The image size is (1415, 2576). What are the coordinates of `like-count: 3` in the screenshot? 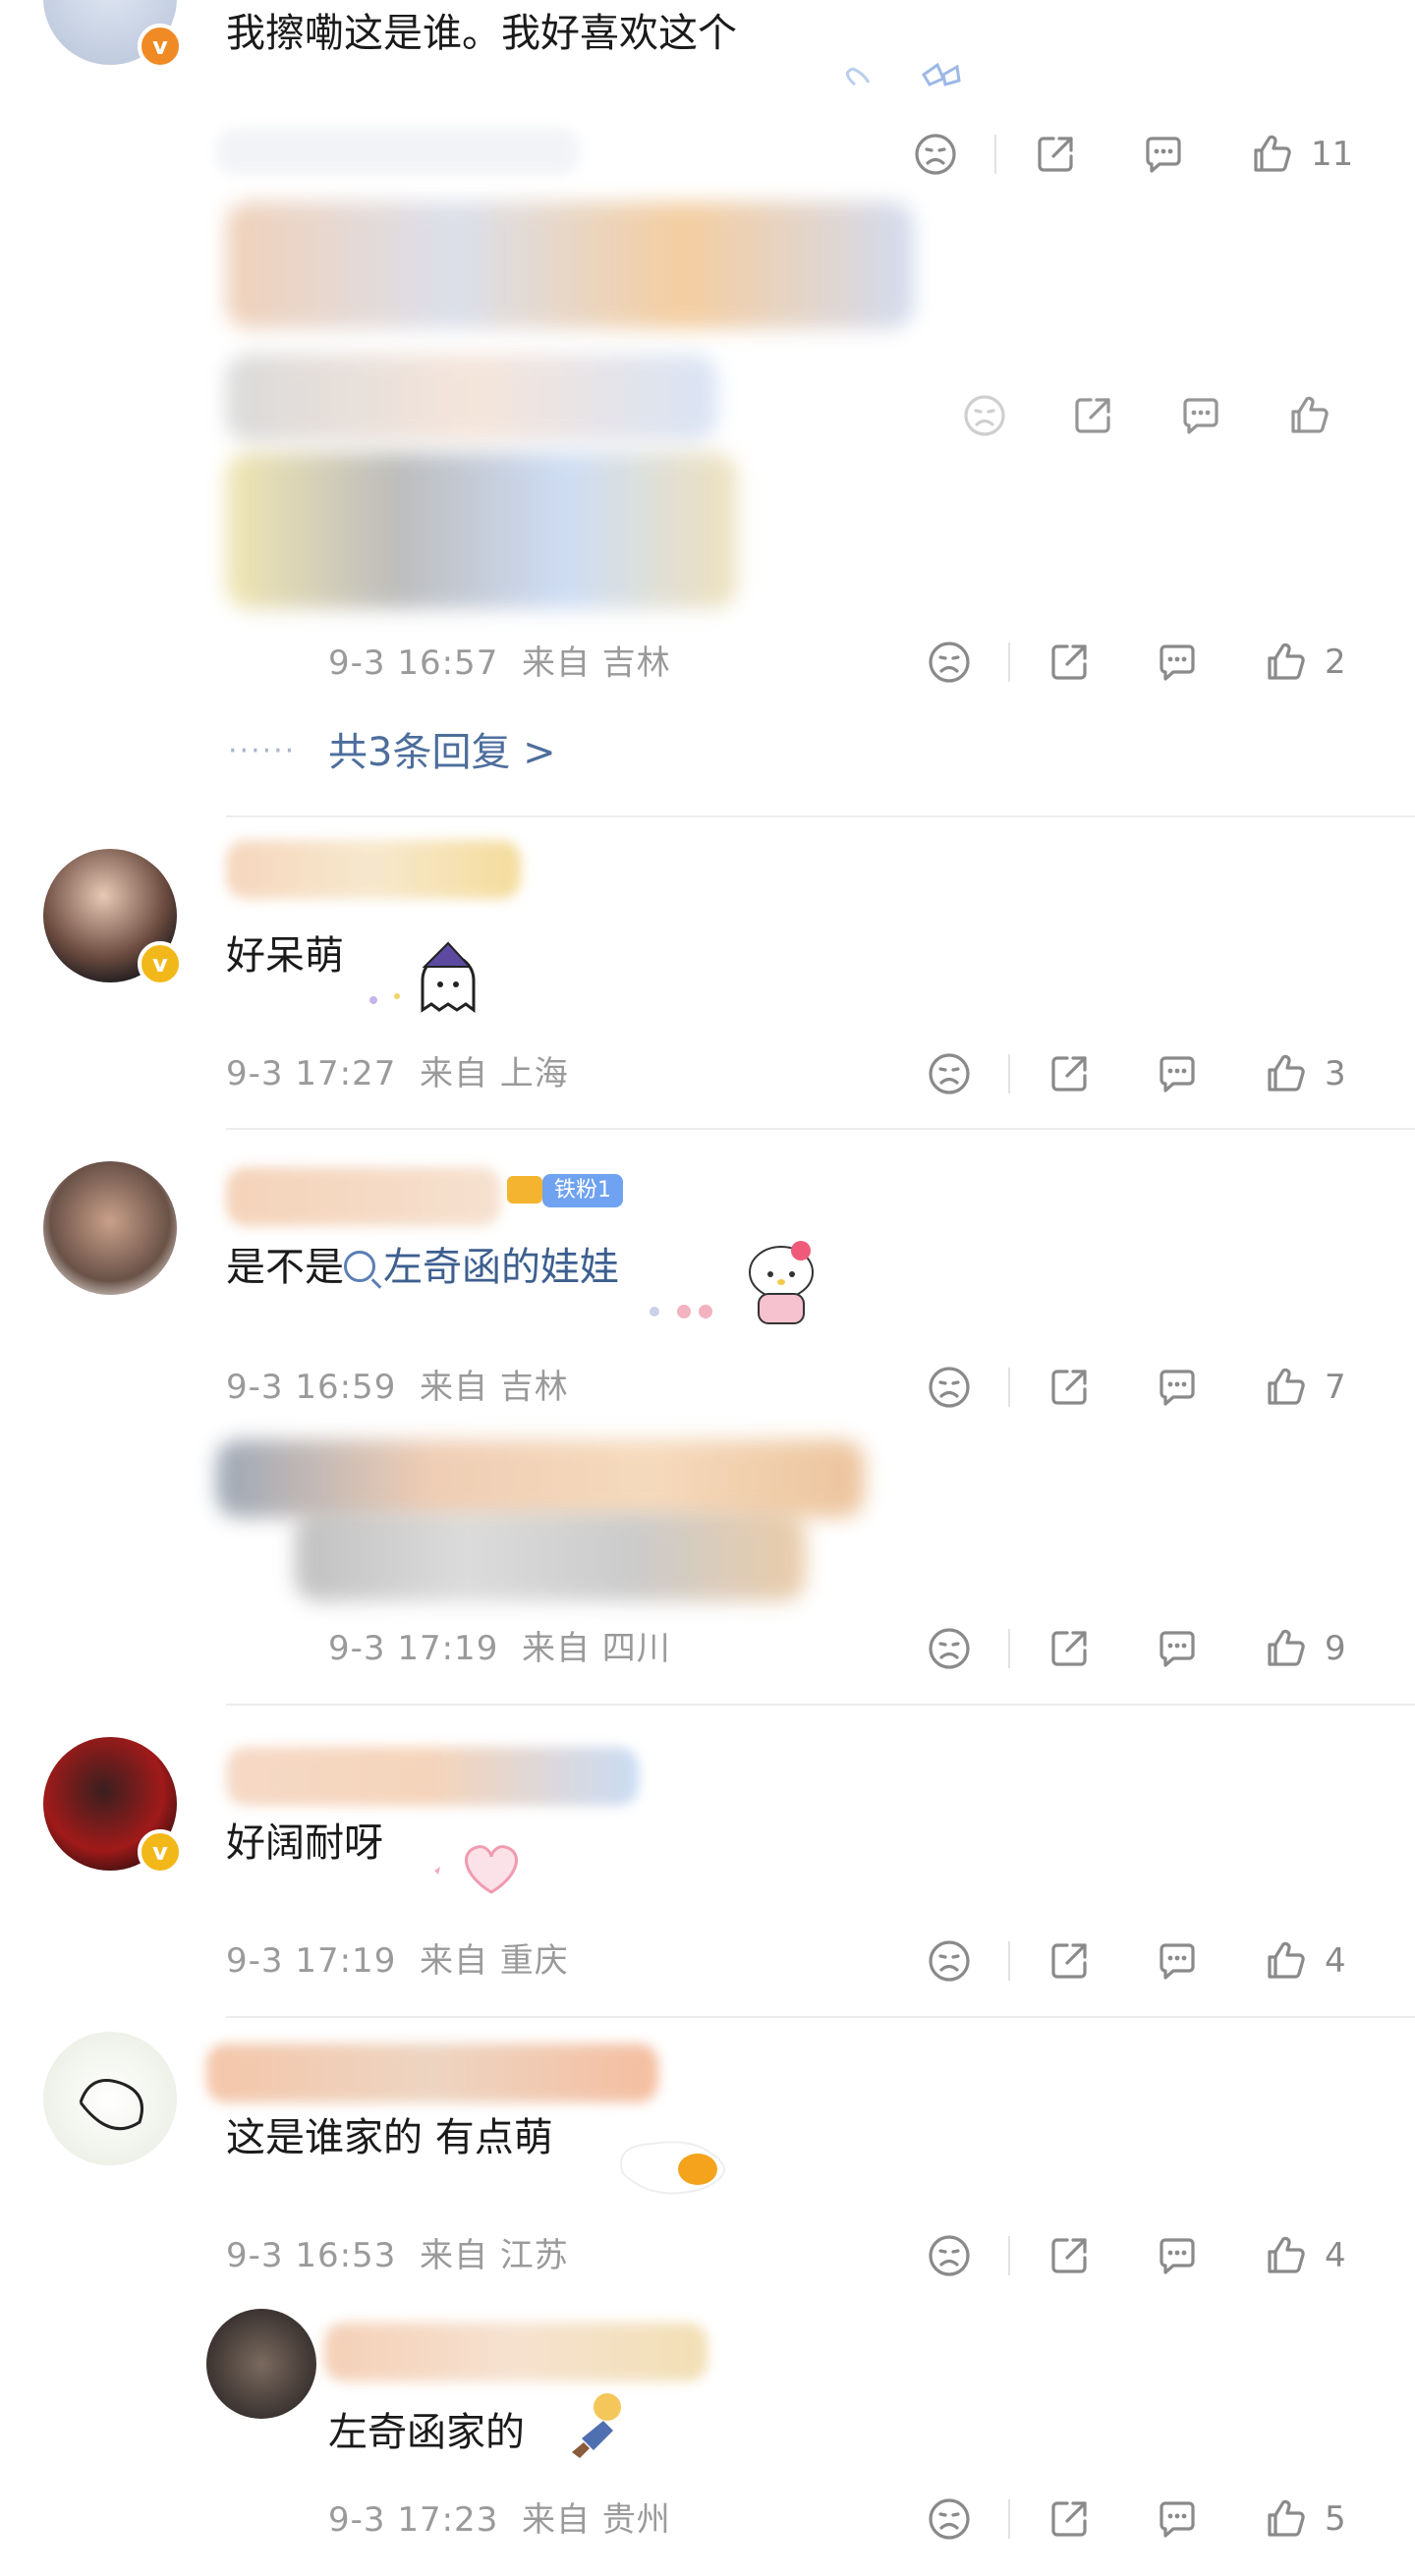 It's located at (1335, 1073).